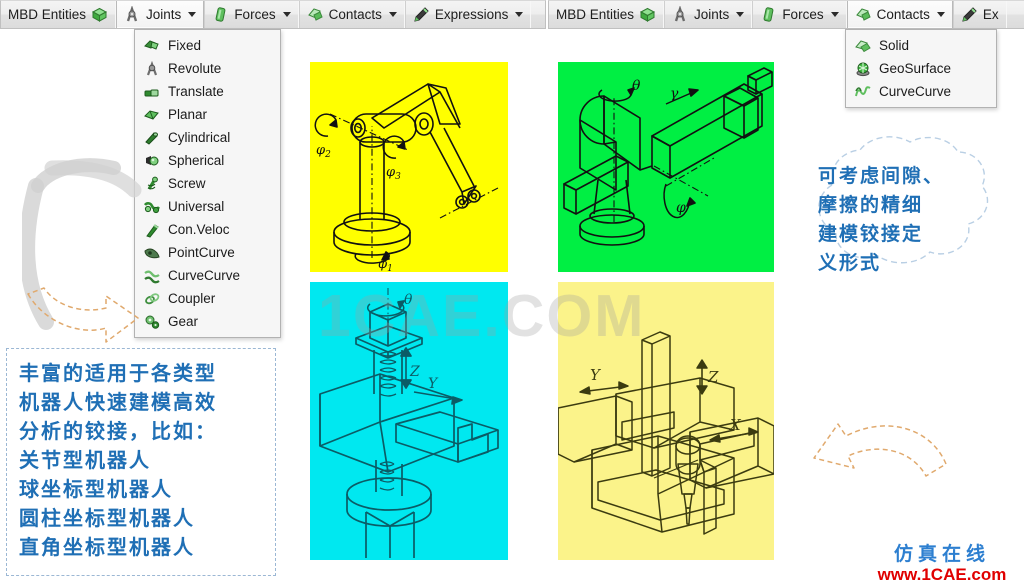  What do you see at coordinates (409, 167) in the screenshot?
I see `panel-articulated-robot: φ1 φ2 φ3` at bounding box center [409, 167].